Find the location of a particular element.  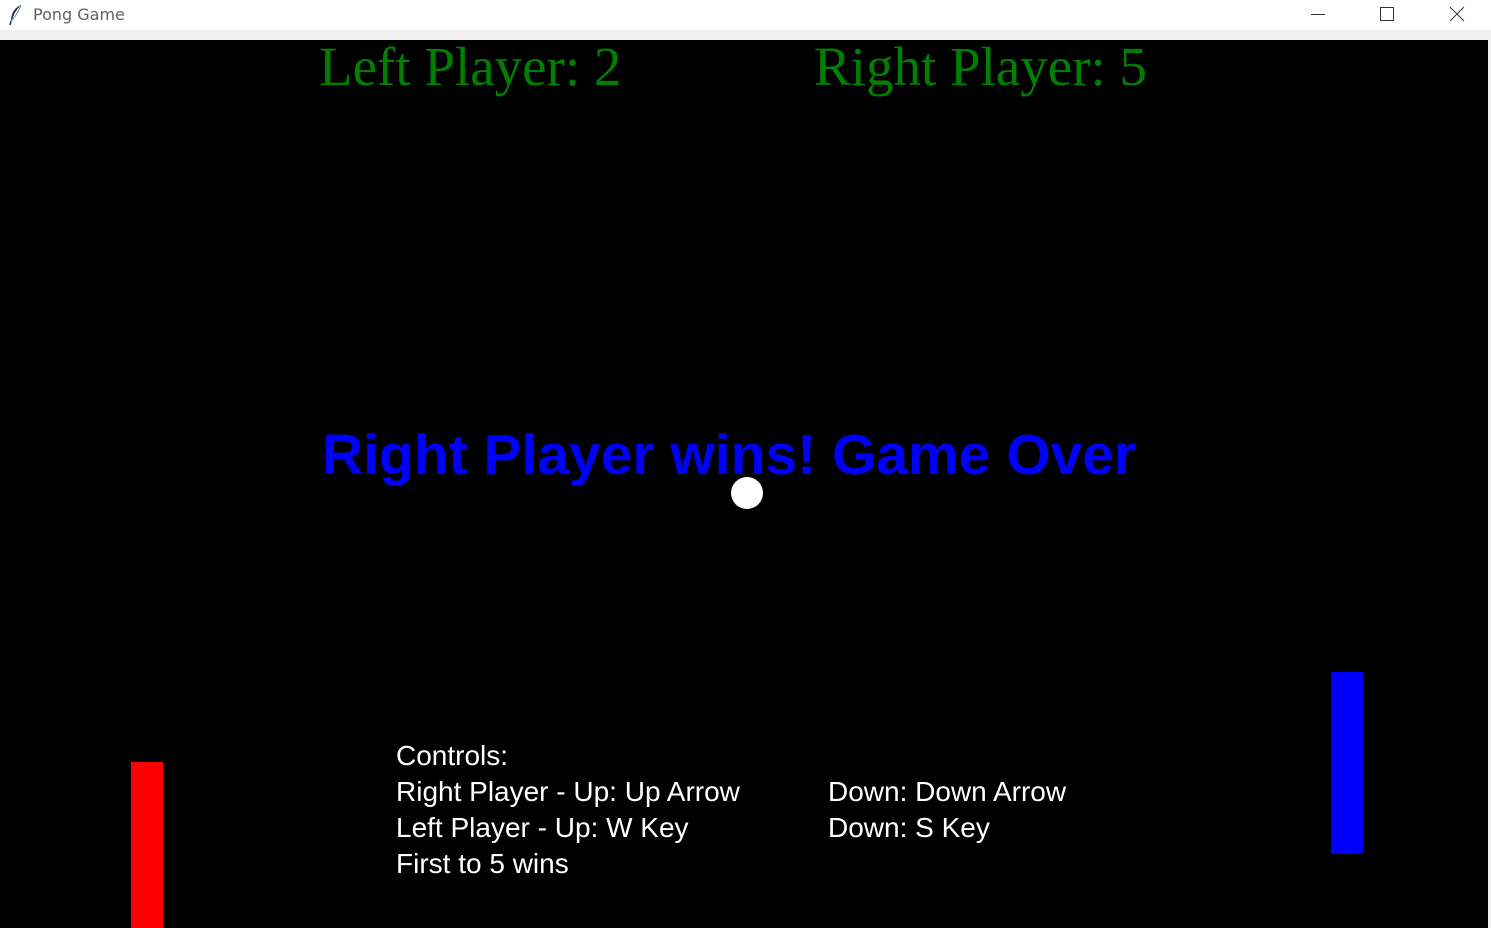

left-player-up-control: Left Player - Up: W Key is located at coordinates (542, 827).